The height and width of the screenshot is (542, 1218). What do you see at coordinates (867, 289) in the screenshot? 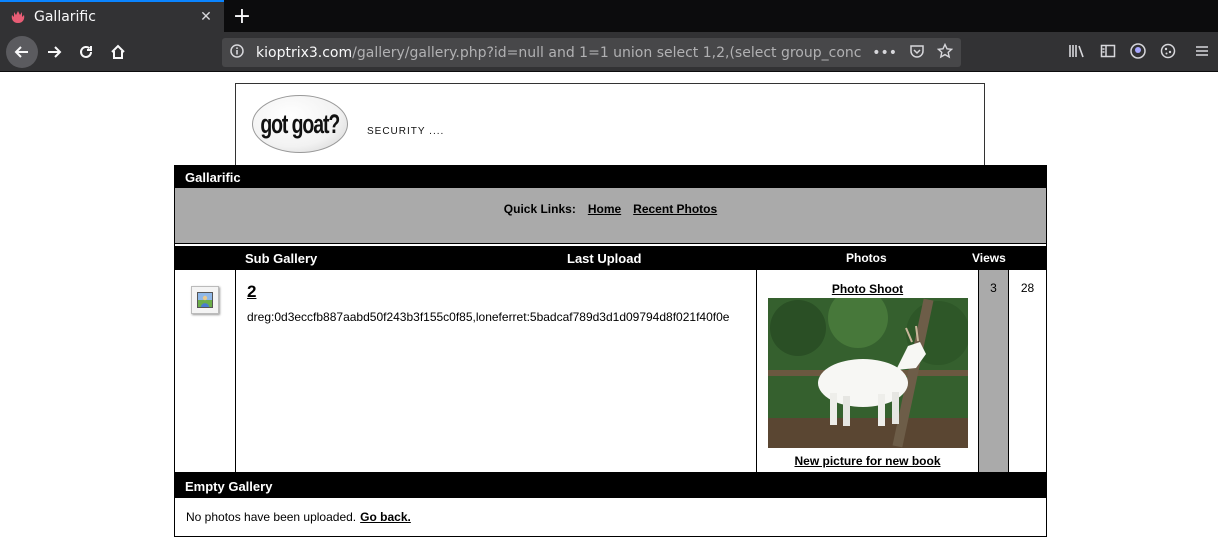
I see `photo-title-link: Photo Shoot` at bounding box center [867, 289].